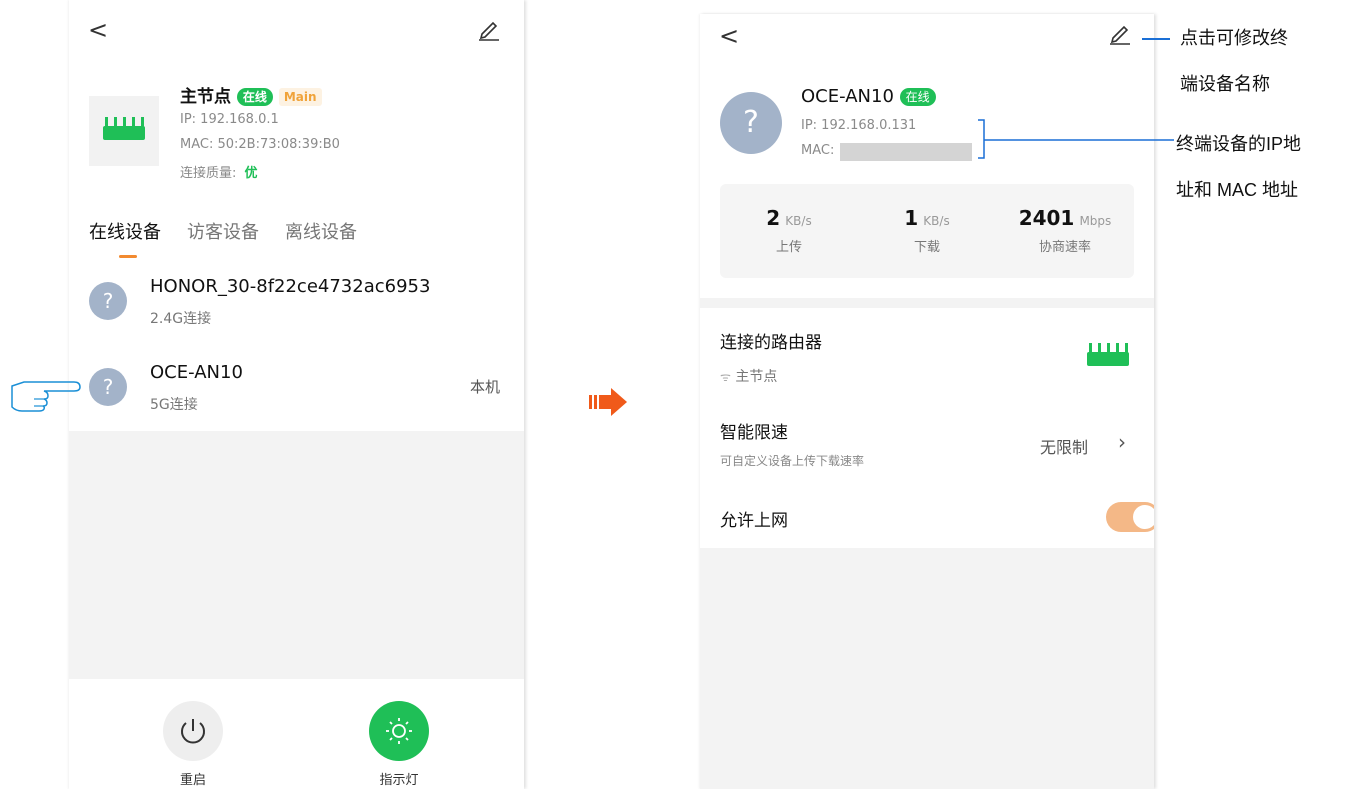 Image resolution: width=1351 pixels, height=789 pixels. I want to click on download-stat: 1 KB/s 下载, so click(927, 230).